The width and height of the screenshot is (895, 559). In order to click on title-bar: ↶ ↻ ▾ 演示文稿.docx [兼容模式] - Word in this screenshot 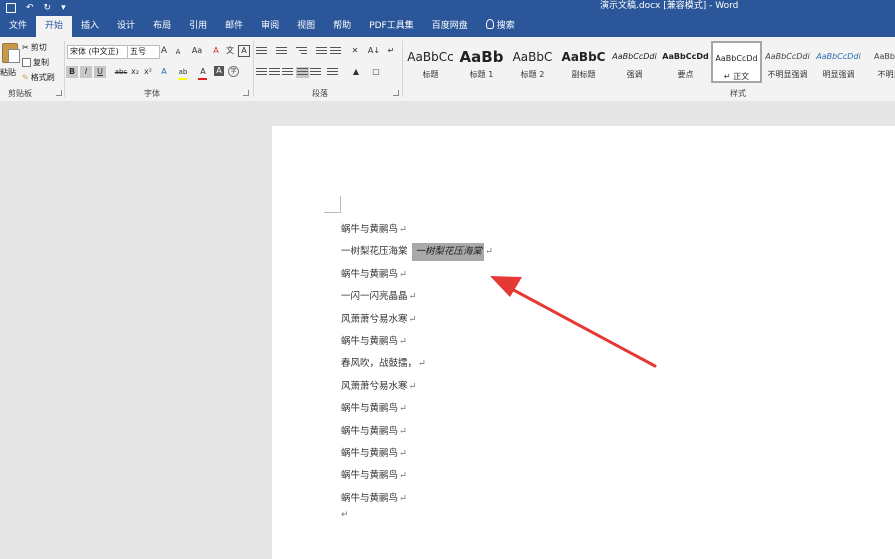, I will do `click(447, 7)`.